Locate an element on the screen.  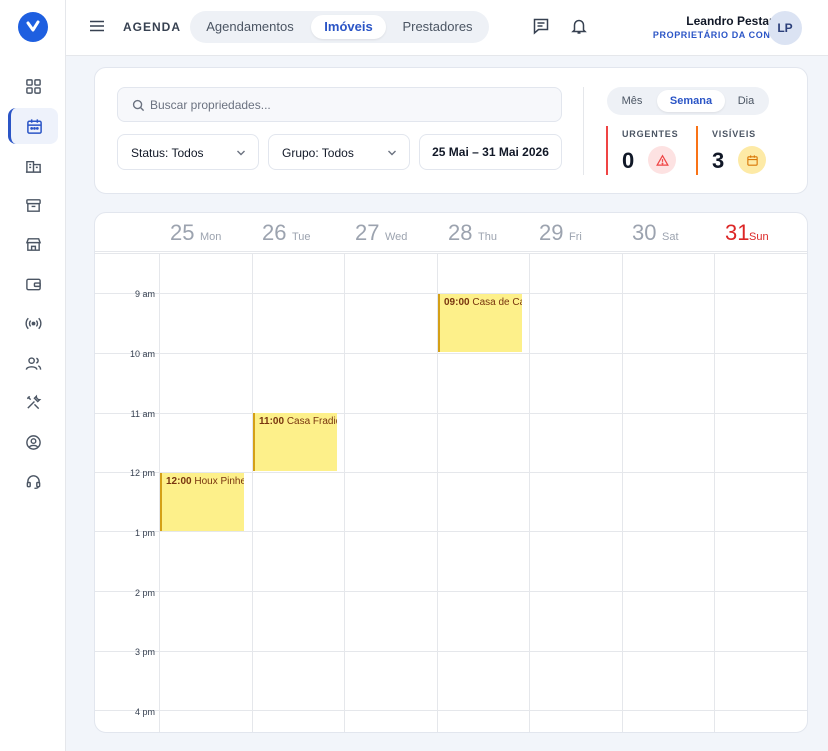
search-input is located at coordinates (350, 104).